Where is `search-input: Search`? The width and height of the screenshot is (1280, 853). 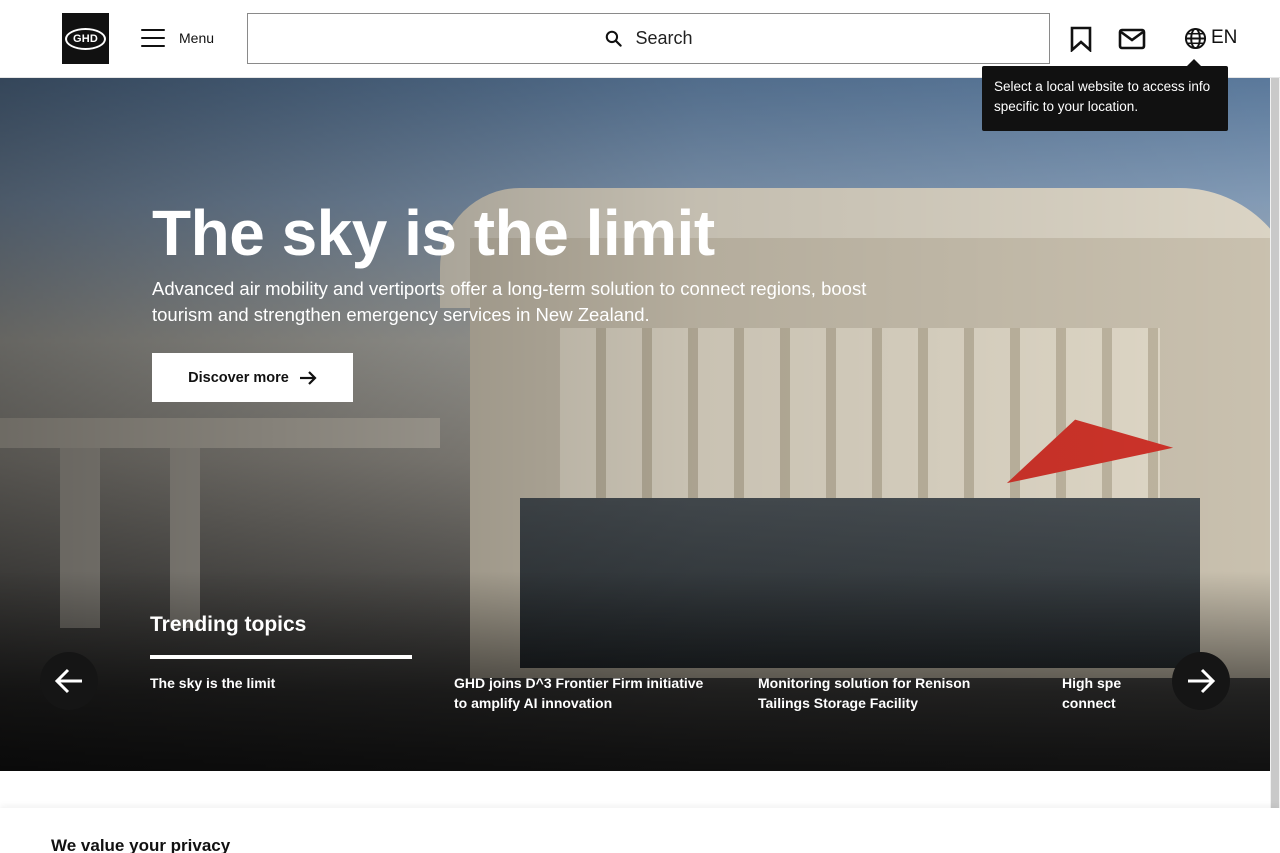
search-input: Search is located at coordinates (648, 38).